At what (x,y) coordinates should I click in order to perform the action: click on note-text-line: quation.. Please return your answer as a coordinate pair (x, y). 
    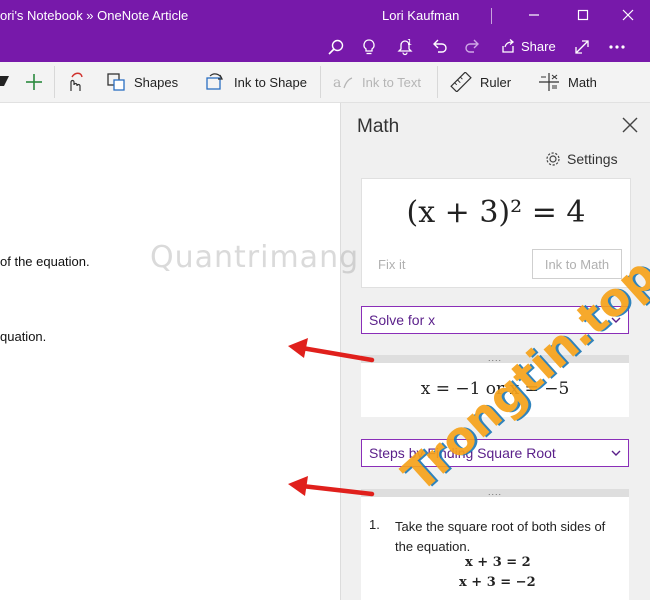
    Looking at the image, I should click on (23, 336).